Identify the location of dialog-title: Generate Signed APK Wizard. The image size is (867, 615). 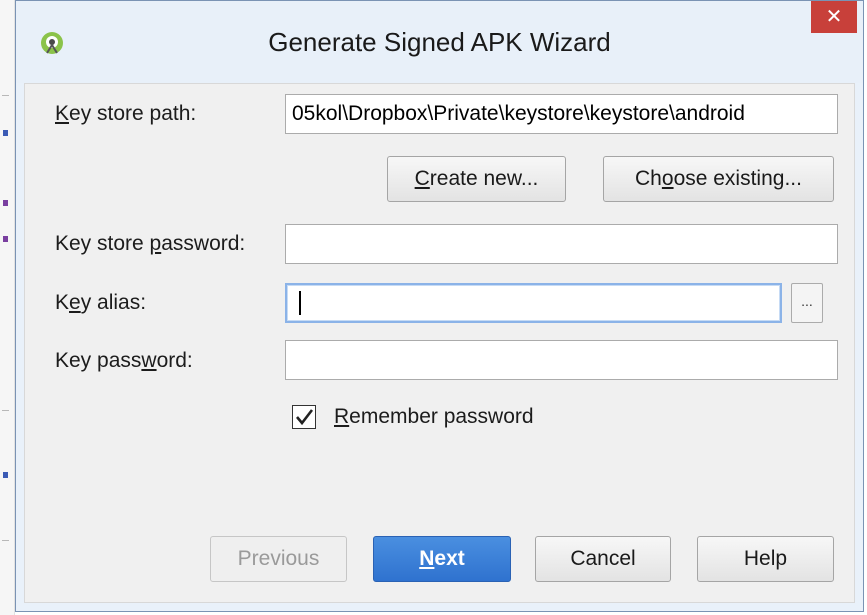
(439, 42).